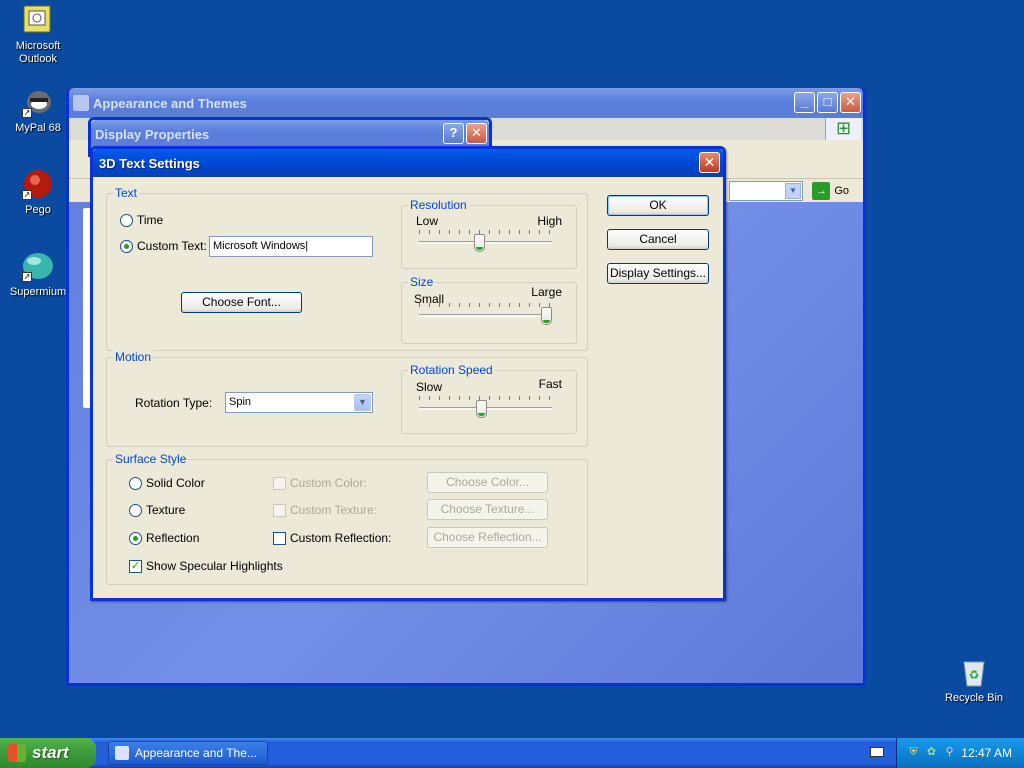  Describe the element at coordinates (133, 357) in the screenshot. I see `motion-group-label: Motion` at that location.